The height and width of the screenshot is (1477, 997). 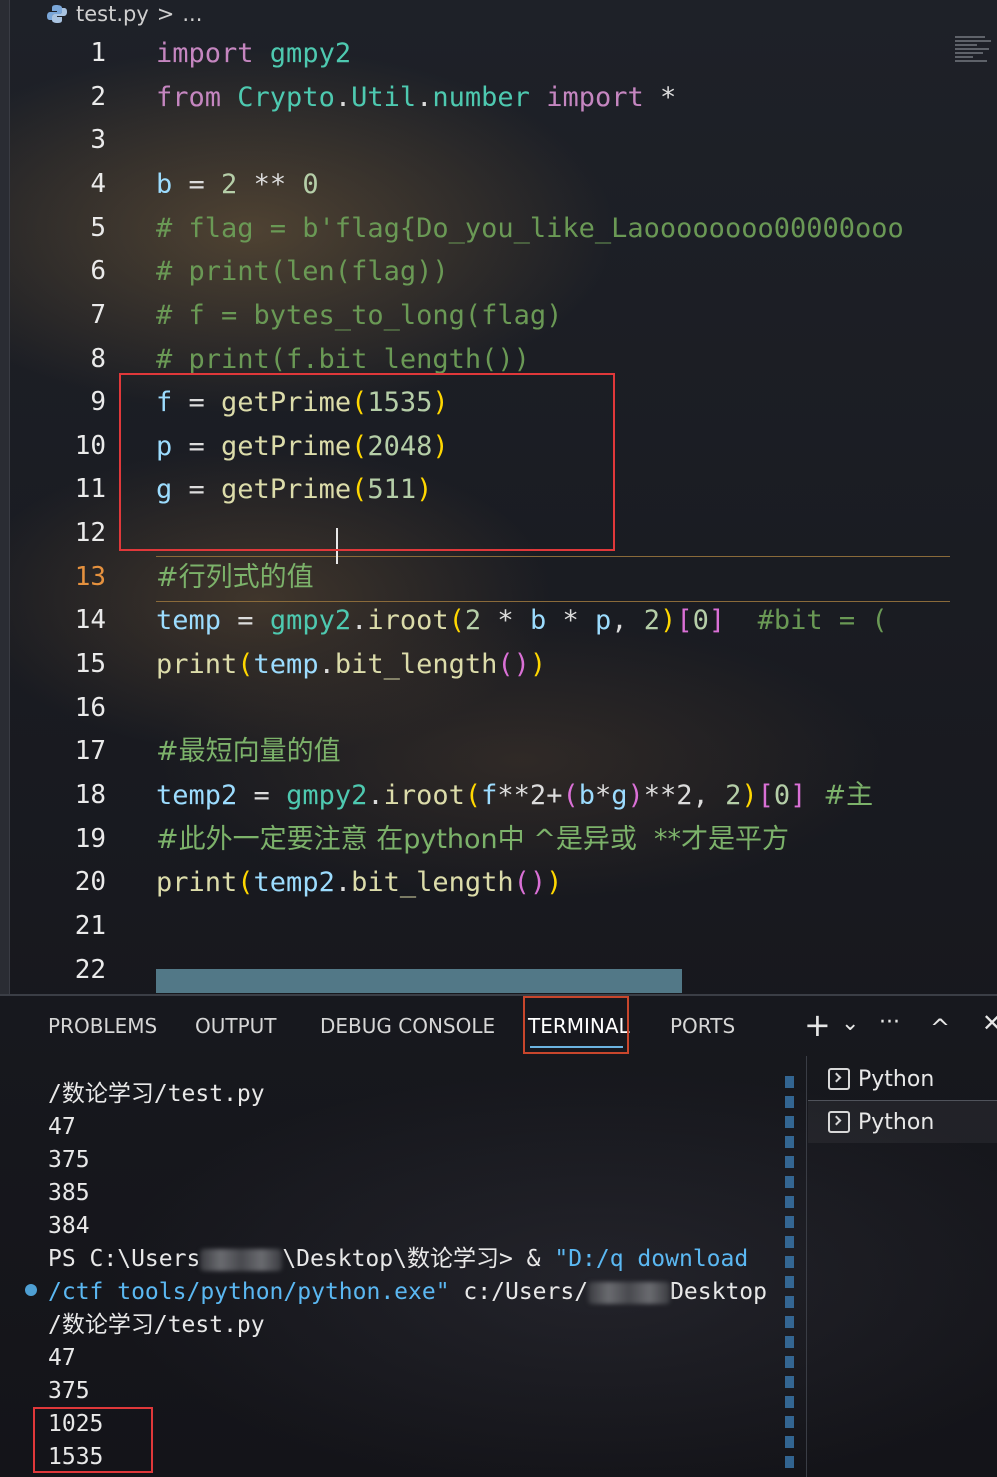 What do you see at coordinates (473, 839) in the screenshot?
I see `code-comment: #此外一定要注意 在python中 ^是异或 **才是平方` at bounding box center [473, 839].